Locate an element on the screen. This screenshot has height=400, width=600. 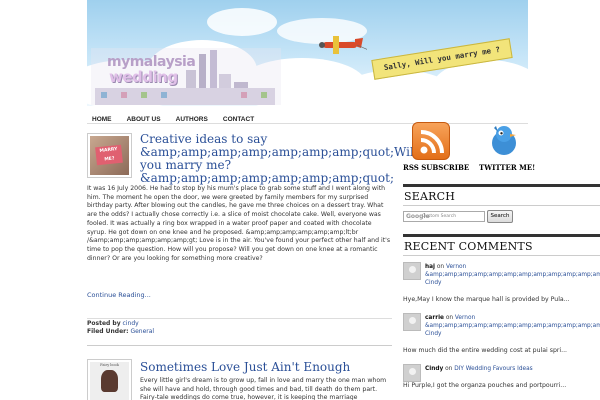
google-logo: Google is located at coordinates (418, 216).